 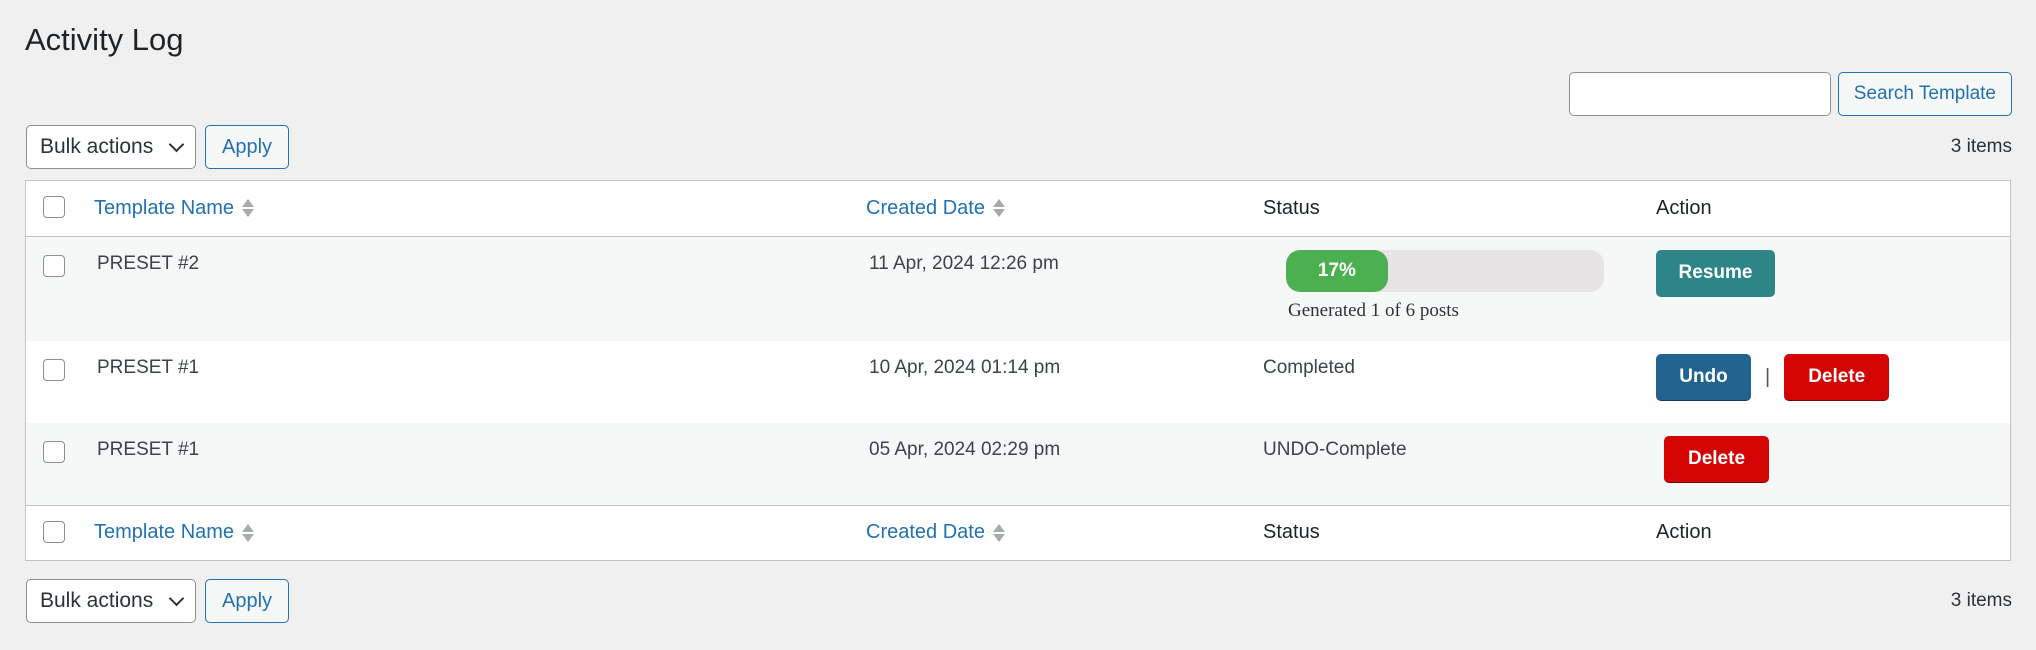 What do you see at coordinates (925, 532) in the screenshot?
I see `column-footer-created-date: Created Date` at bounding box center [925, 532].